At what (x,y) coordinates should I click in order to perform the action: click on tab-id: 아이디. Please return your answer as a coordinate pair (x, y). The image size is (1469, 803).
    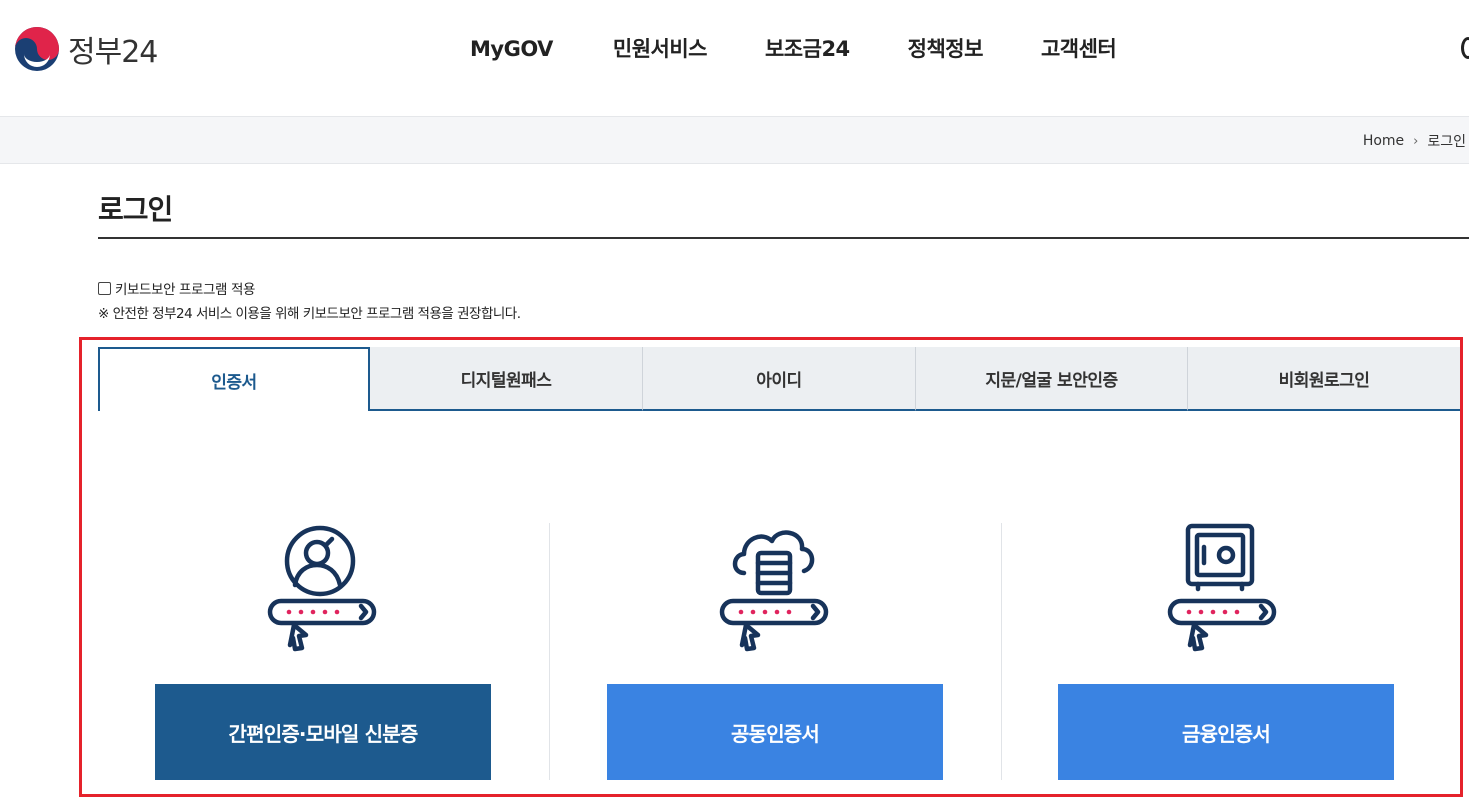
    Looking at the image, I should click on (779, 379).